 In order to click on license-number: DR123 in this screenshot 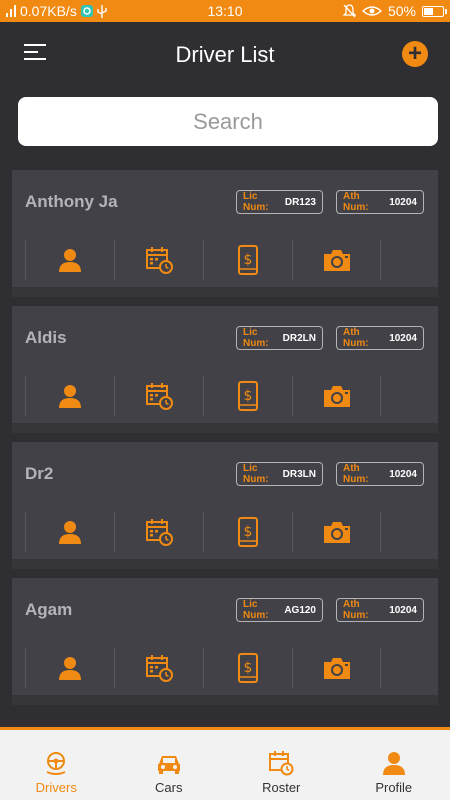, I will do `click(300, 202)`.